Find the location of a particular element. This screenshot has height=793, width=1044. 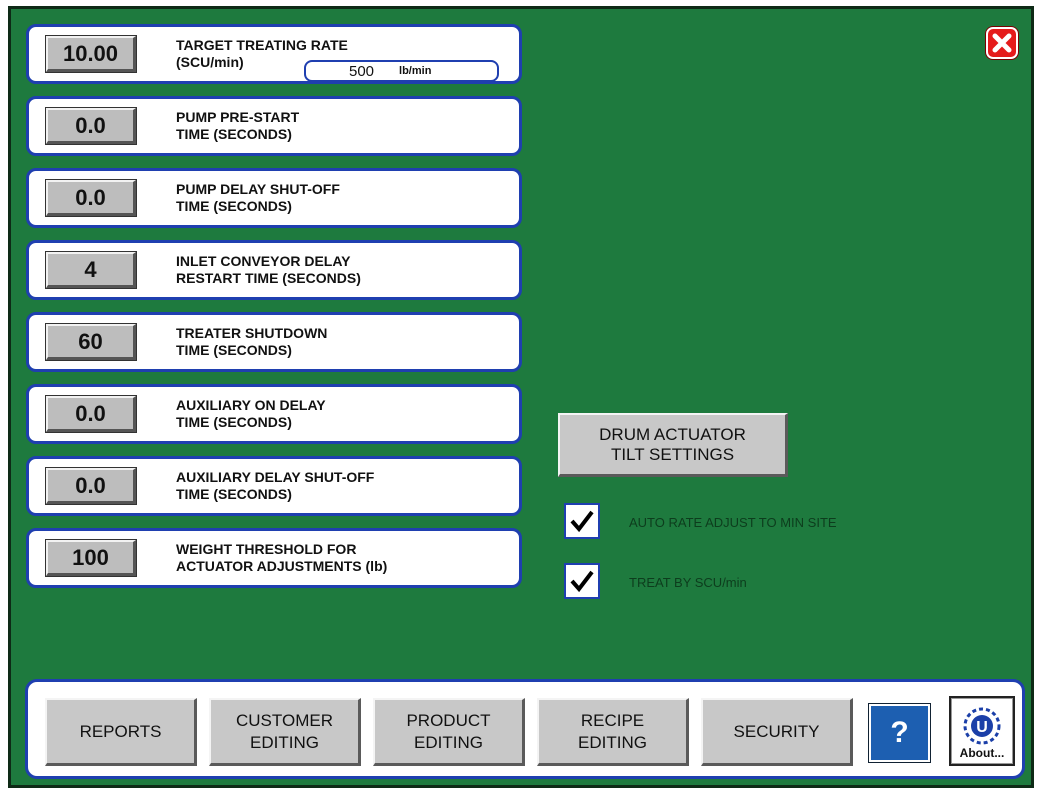

treat-by-scu-label: TREAT BY SCU/min is located at coordinates (688, 582).